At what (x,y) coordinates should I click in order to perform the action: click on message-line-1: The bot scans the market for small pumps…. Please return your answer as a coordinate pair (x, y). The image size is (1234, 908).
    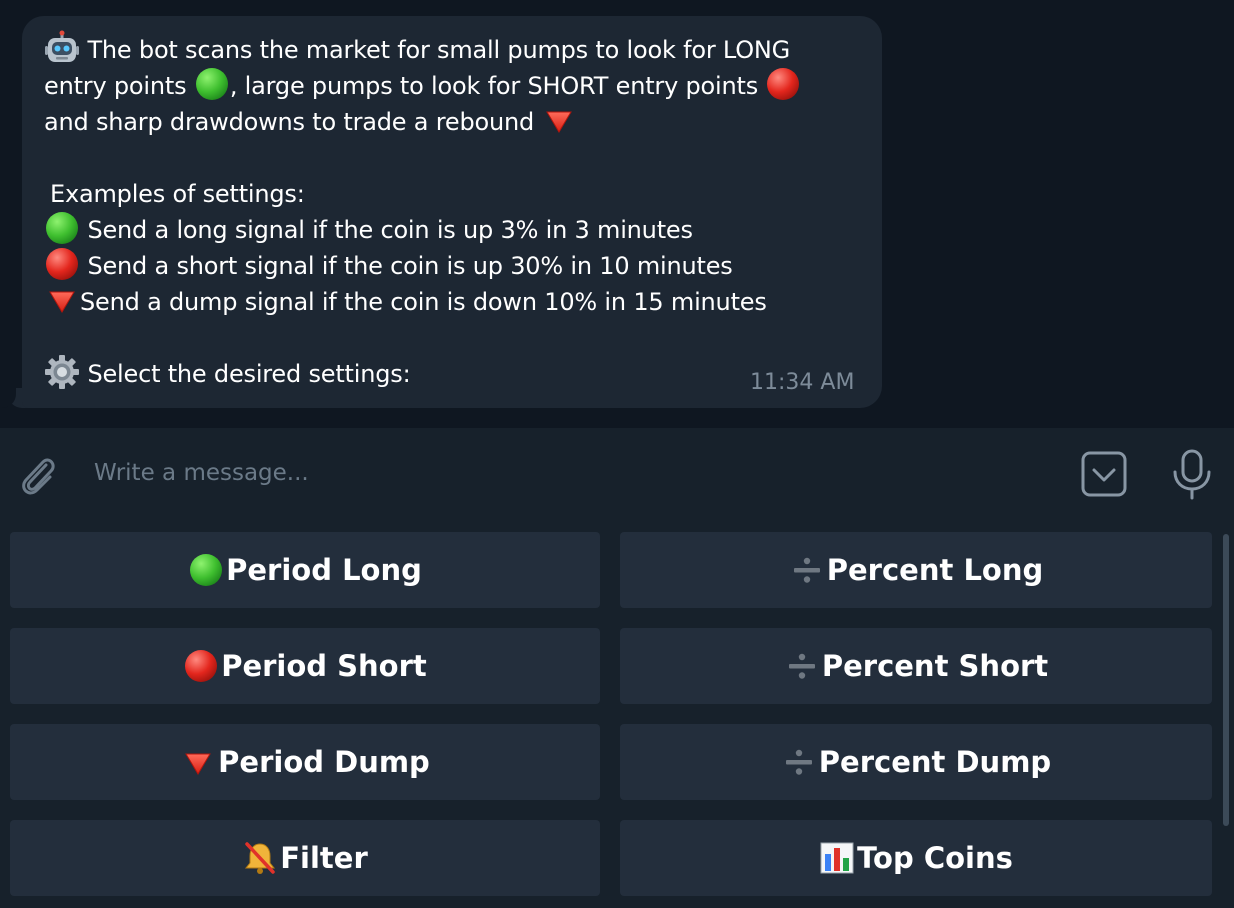
    Looking at the image, I should click on (417, 50).